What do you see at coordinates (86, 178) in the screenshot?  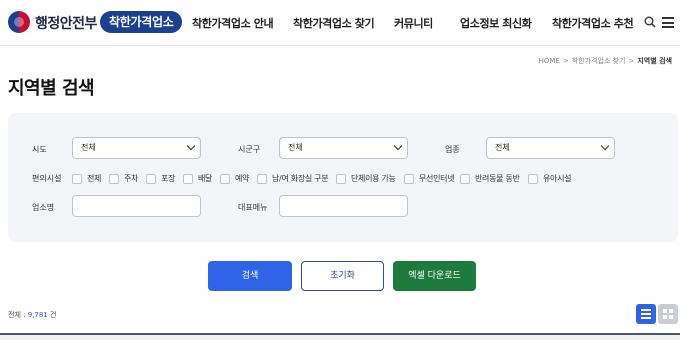 I see `amenity-checkbox-all: 전체` at bounding box center [86, 178].